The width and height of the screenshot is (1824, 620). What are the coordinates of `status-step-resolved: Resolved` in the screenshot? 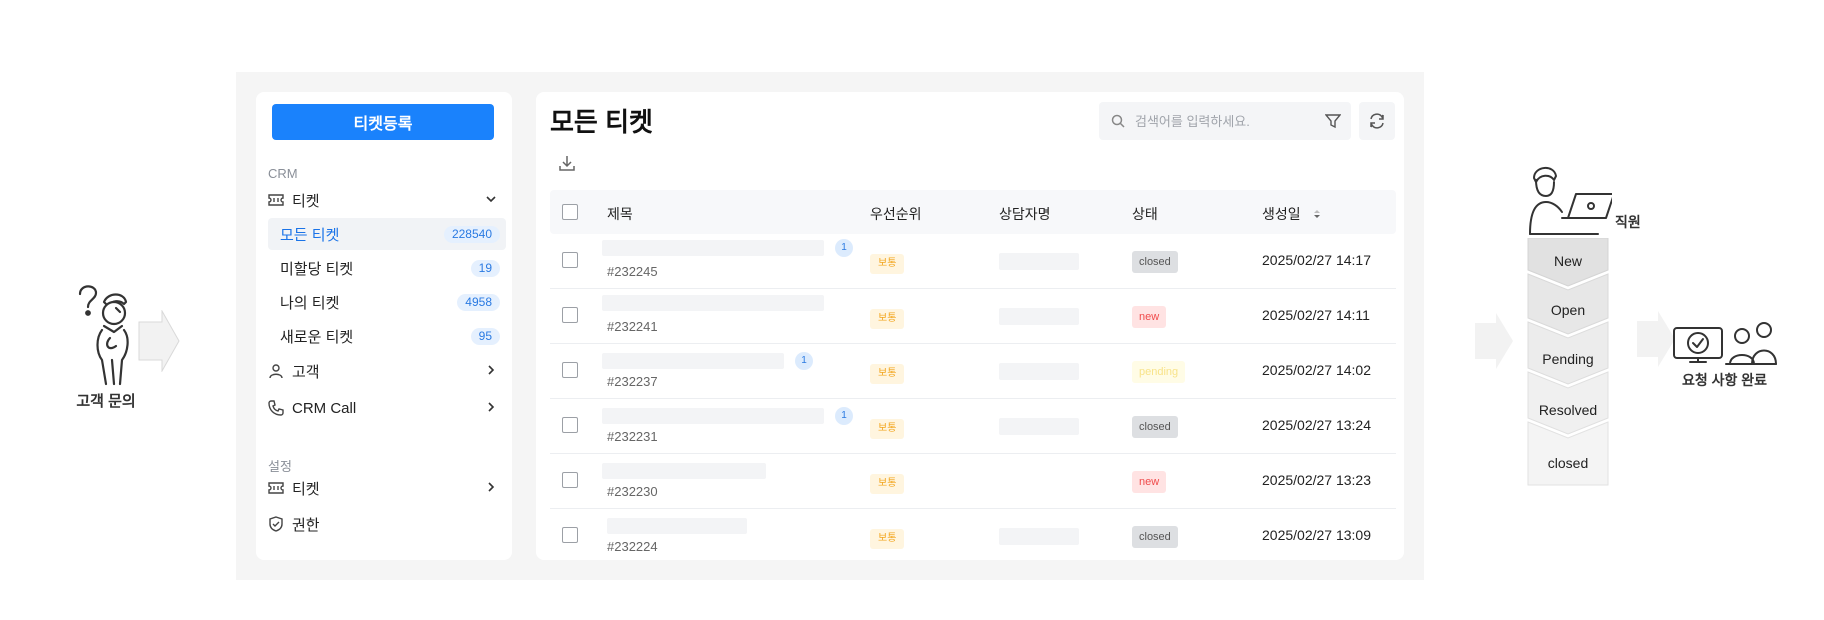 It's located at (1568, 410).